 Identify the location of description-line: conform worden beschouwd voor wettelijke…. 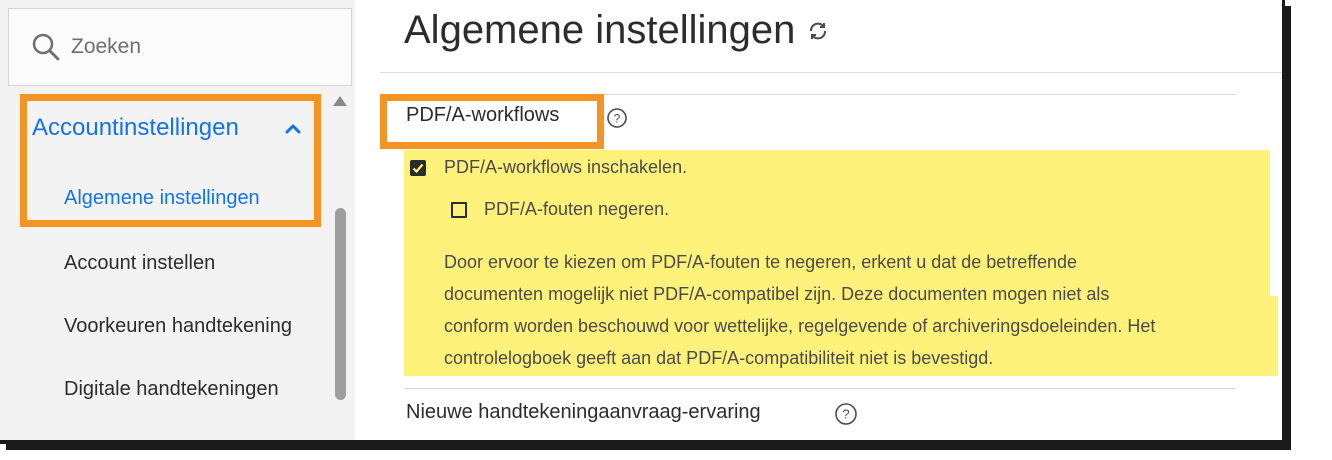
(800, 326).